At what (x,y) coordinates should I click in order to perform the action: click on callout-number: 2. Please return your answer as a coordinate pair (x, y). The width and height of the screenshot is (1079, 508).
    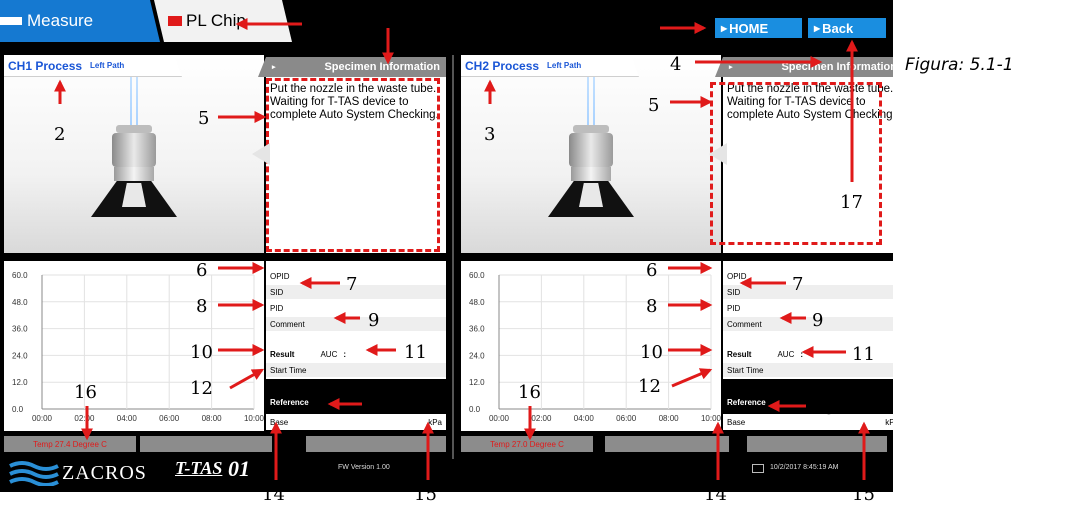
    Looking at the image, I should click on (60, 134).